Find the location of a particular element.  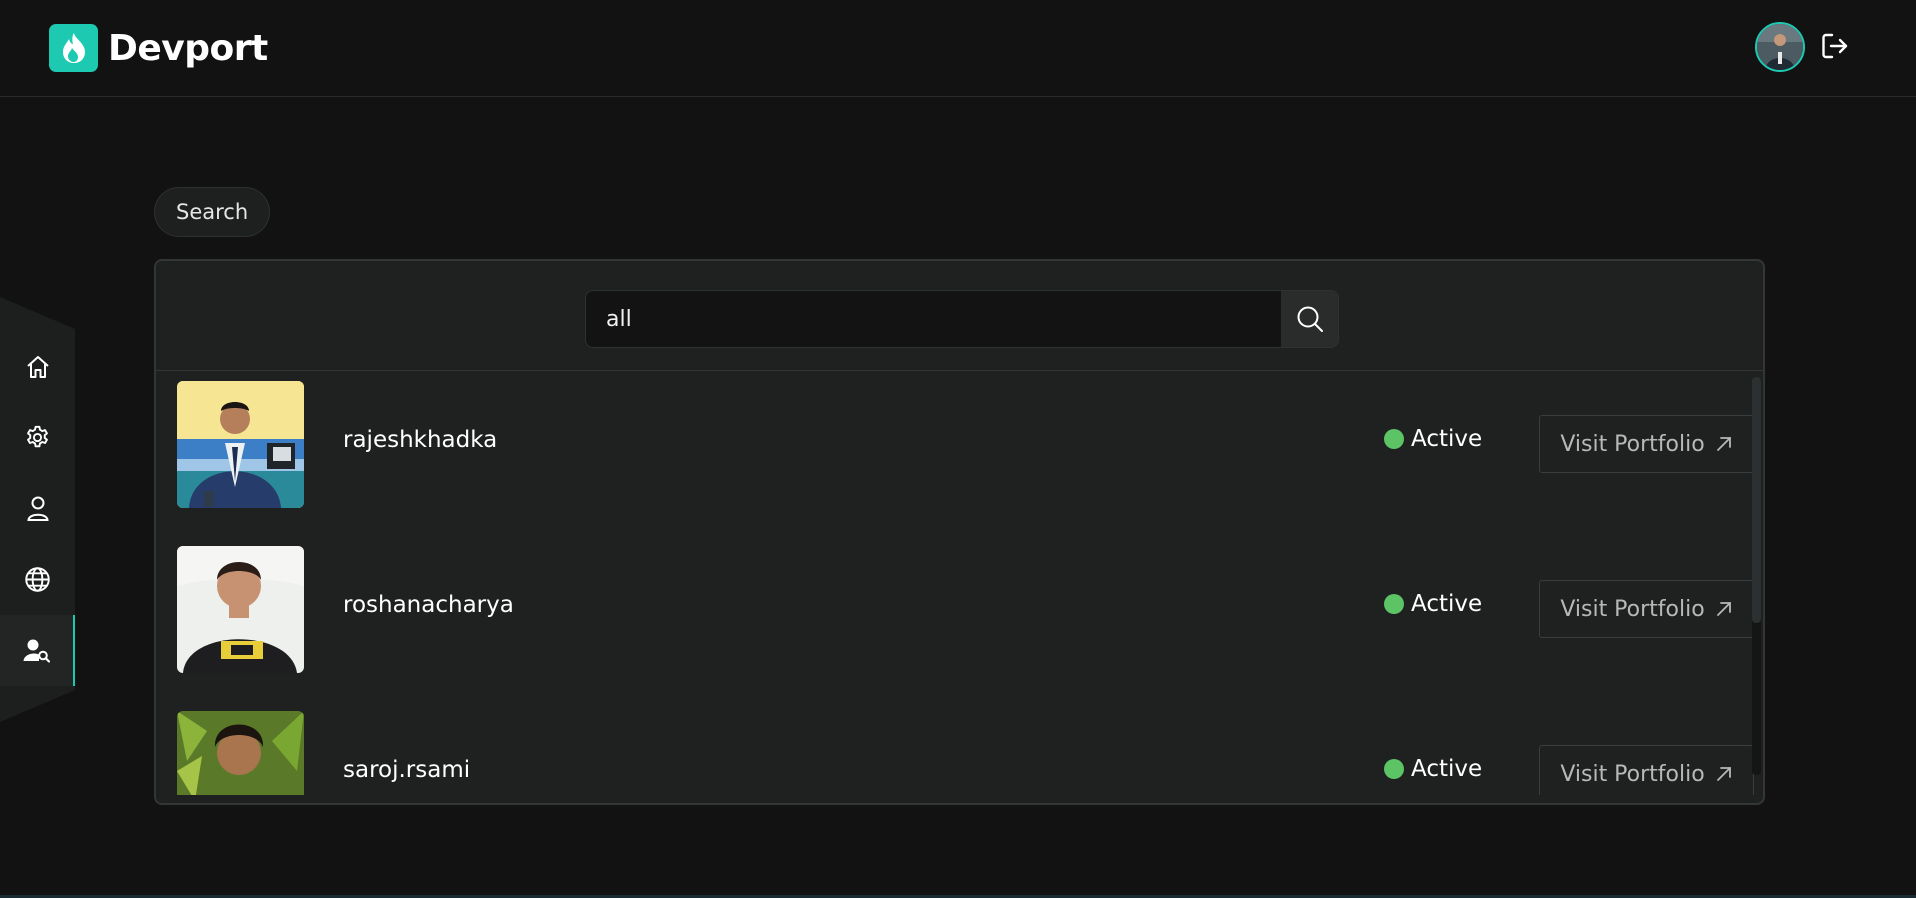

result-row: rajeshkhadka Active Visit Portfolio is located at coordinates (965, 444).